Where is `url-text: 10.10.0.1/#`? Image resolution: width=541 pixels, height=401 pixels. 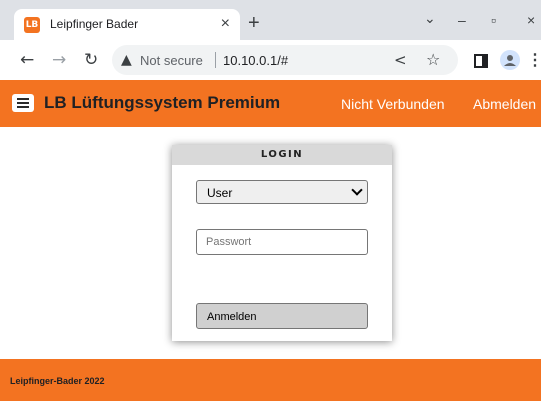 url-text: 10.10.0.1/# is located at coordinates (255, 60).